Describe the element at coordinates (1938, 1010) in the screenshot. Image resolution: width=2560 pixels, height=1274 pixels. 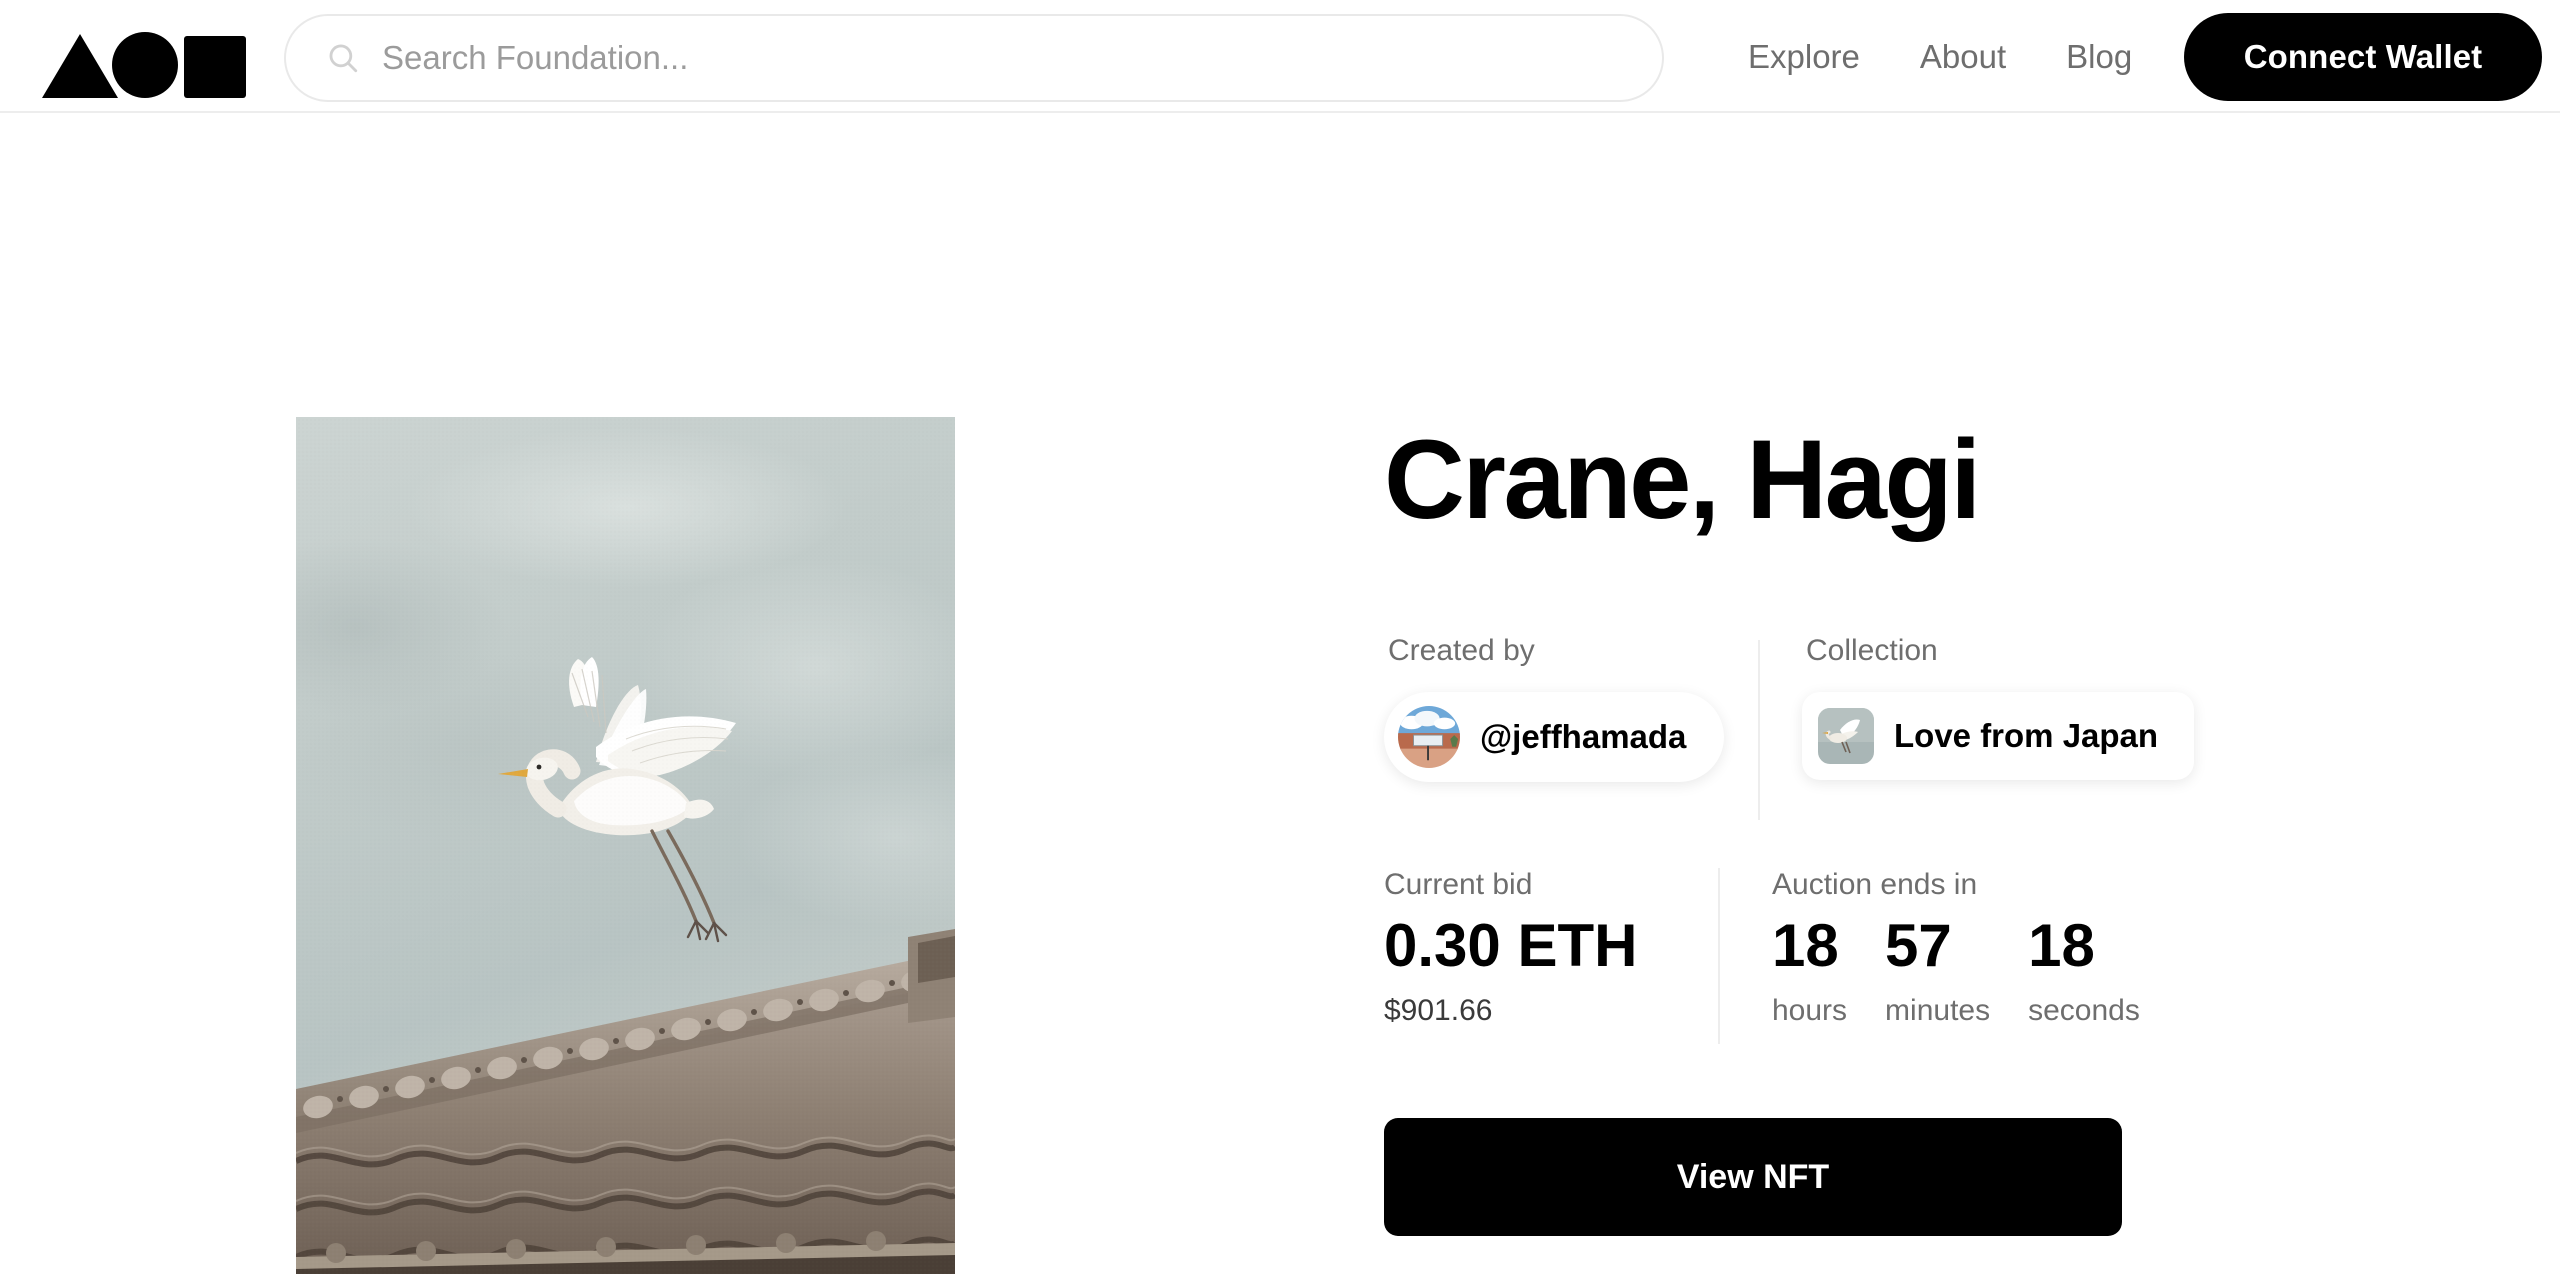
I see `countdown-minutes-label: minutes` at that location.